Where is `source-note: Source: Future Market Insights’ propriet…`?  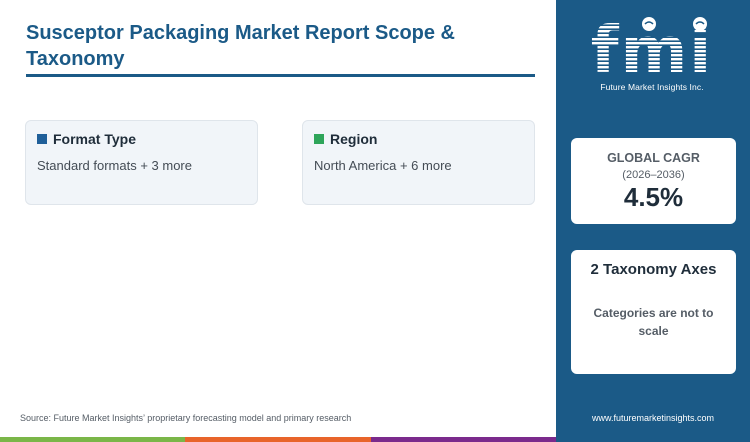 source-note: Source: Future Market Insights’ propriet… is located at coordinates (186, 418).